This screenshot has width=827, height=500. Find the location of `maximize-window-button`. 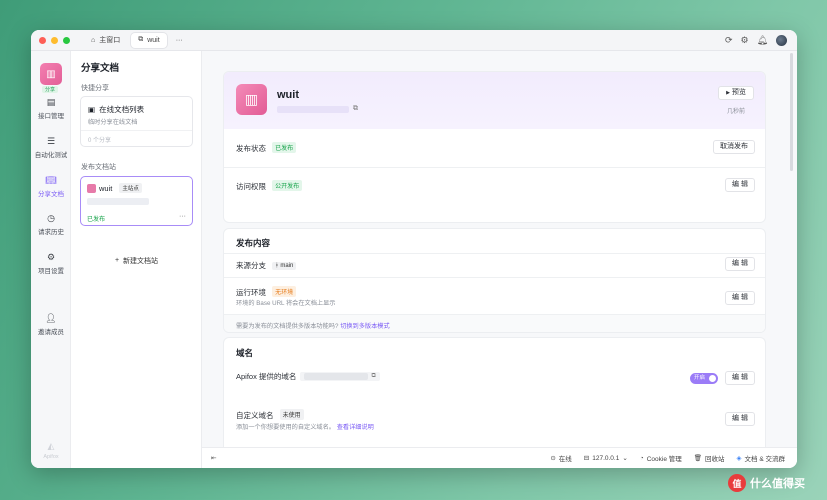

maximize-window-button is located at coordinates (66, 40).